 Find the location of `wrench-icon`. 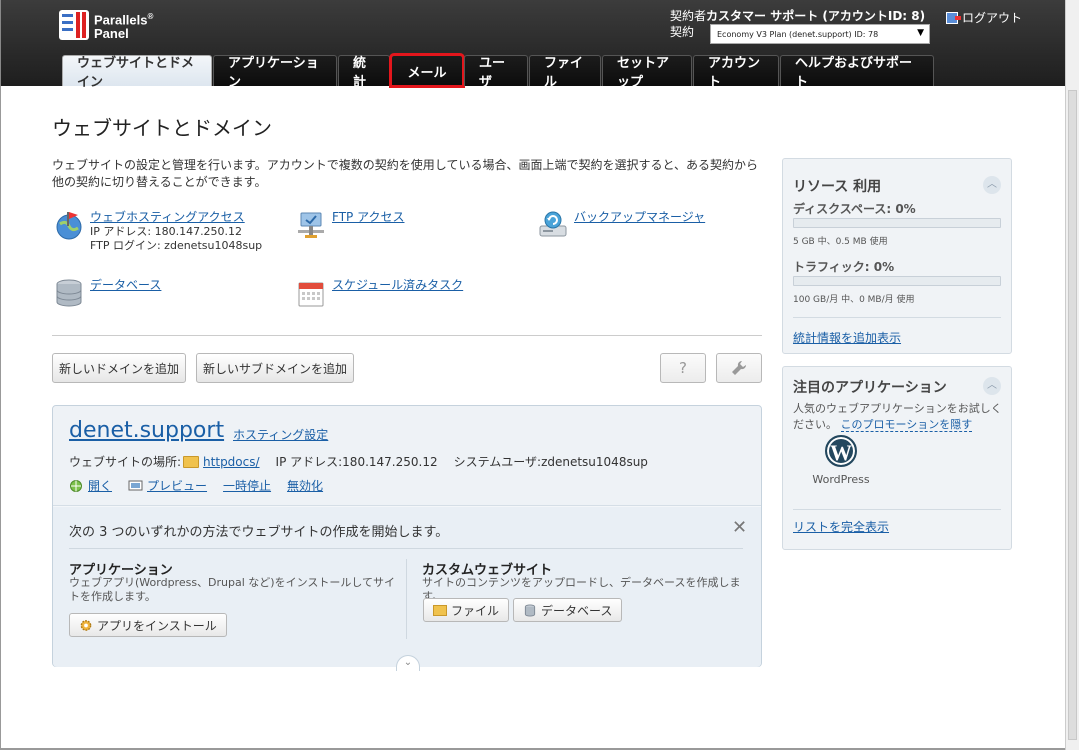

wrench-icon is located at coordinates (739, 367).